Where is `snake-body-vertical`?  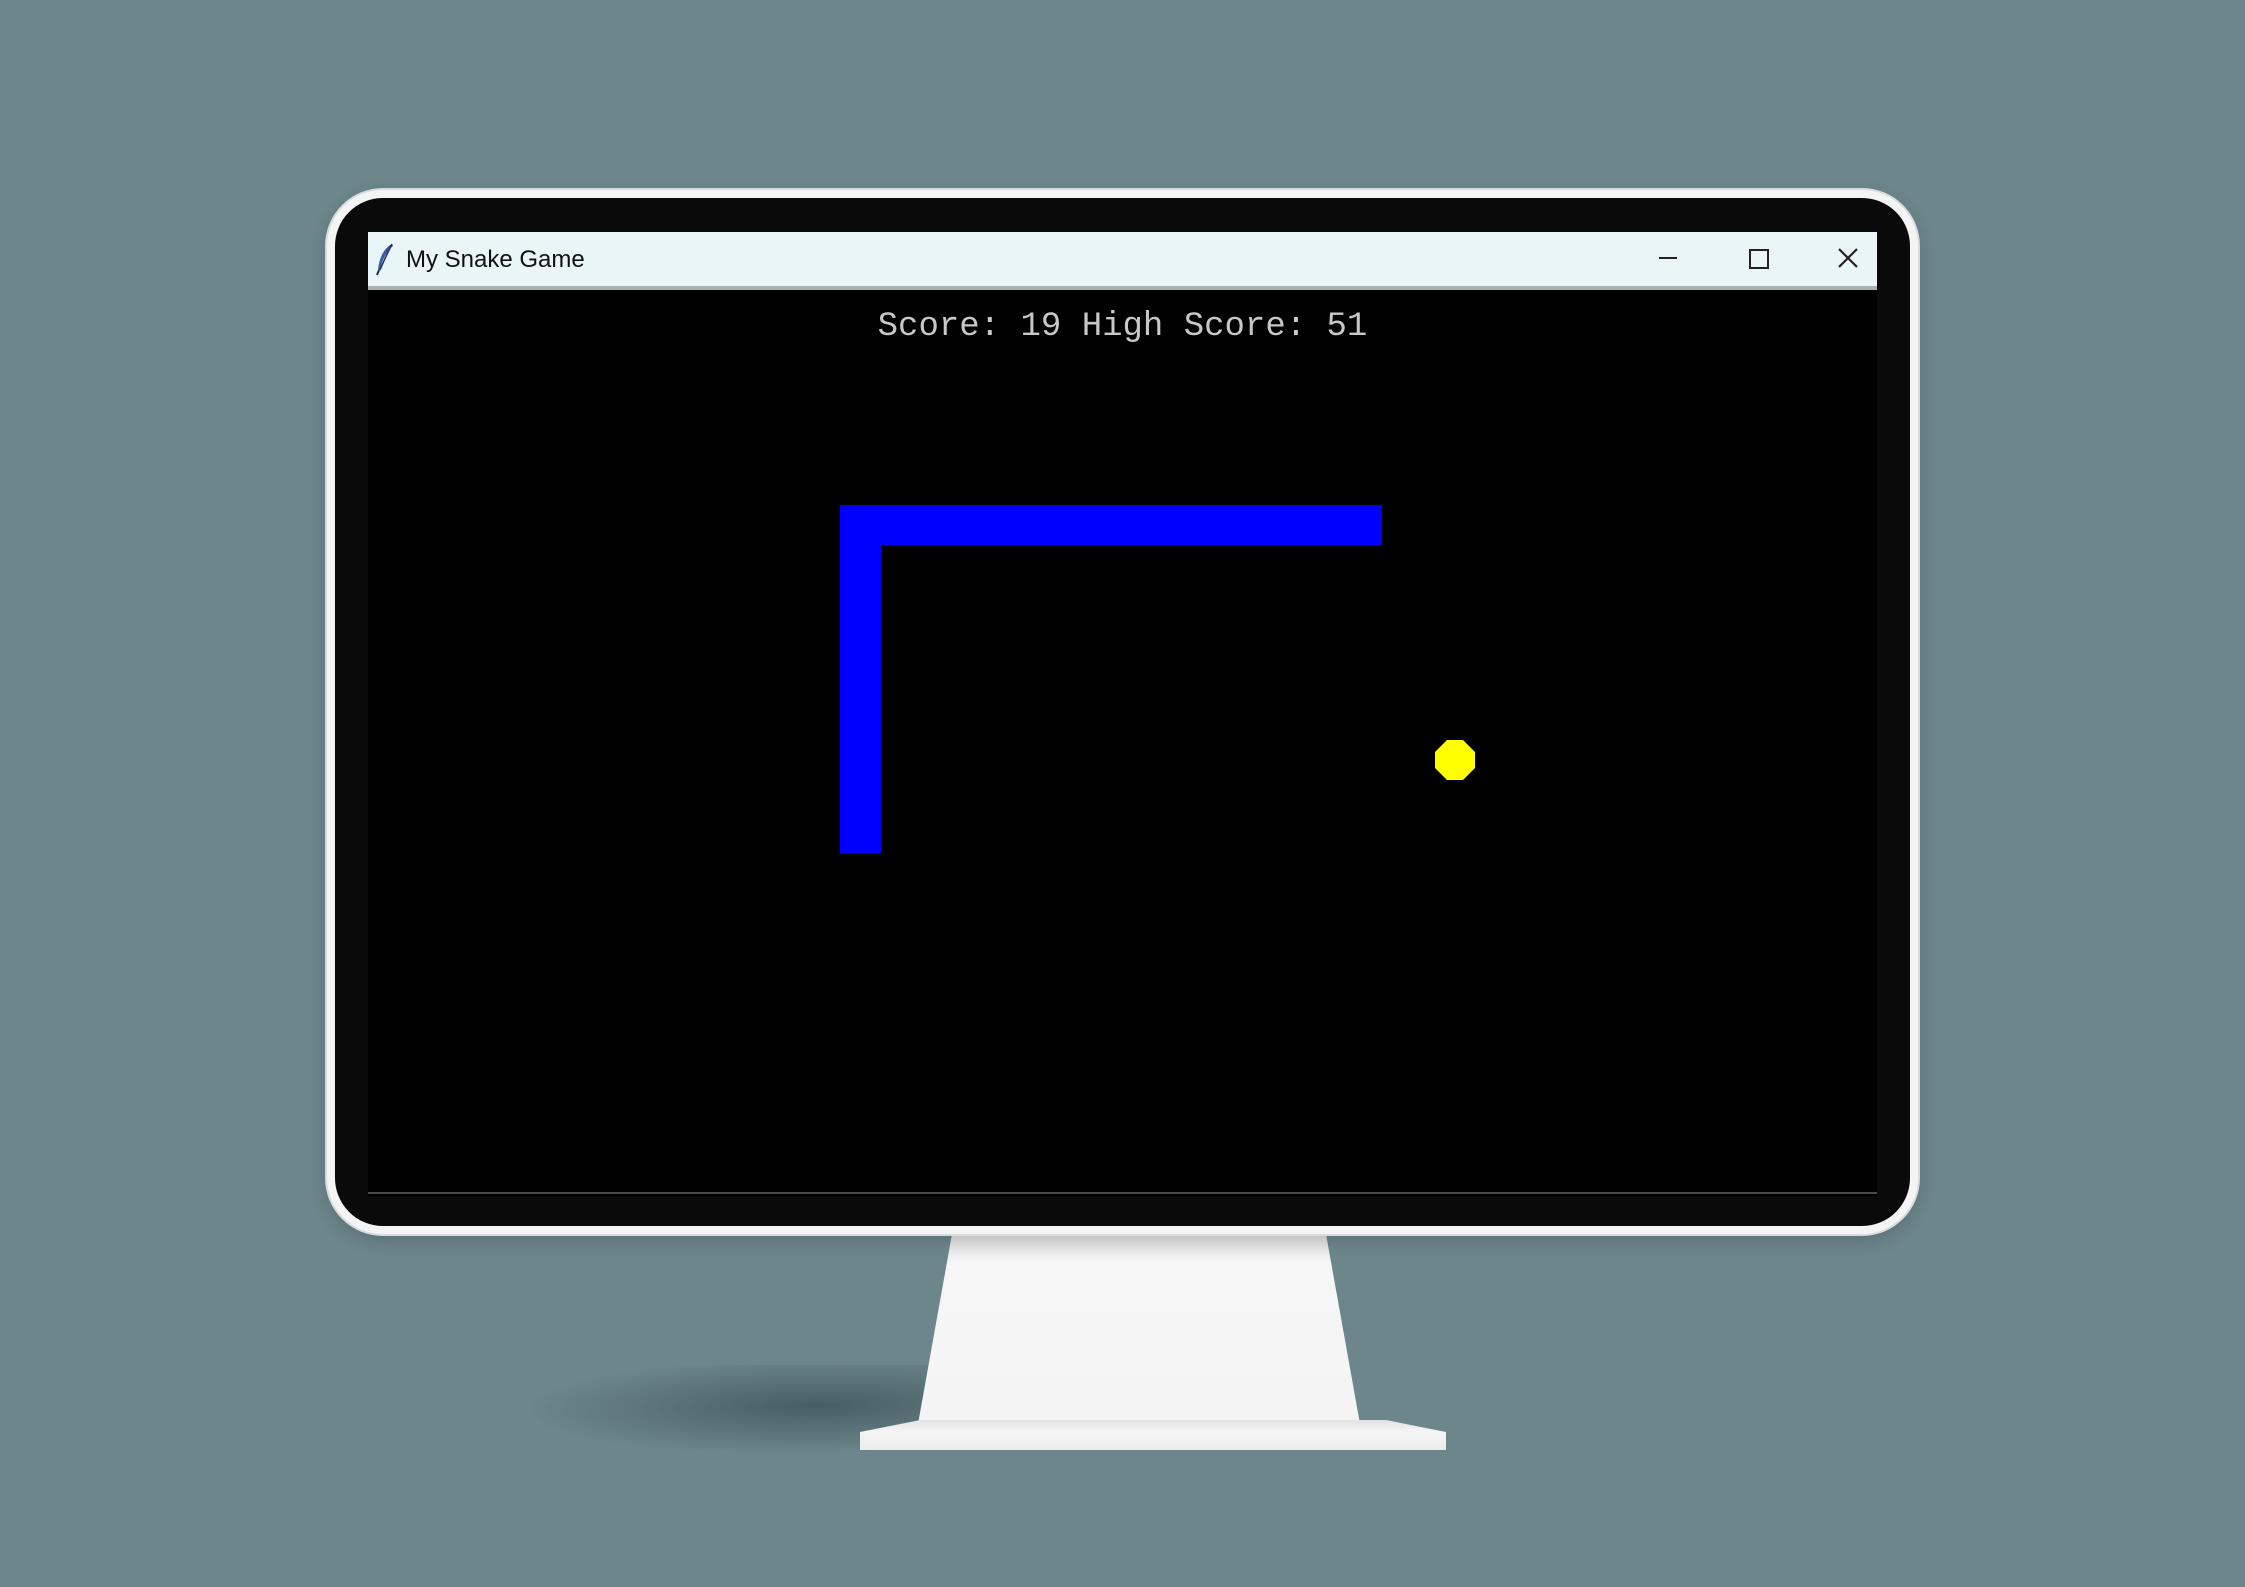
snake-body-vertical is located at coordinates (860, 679).